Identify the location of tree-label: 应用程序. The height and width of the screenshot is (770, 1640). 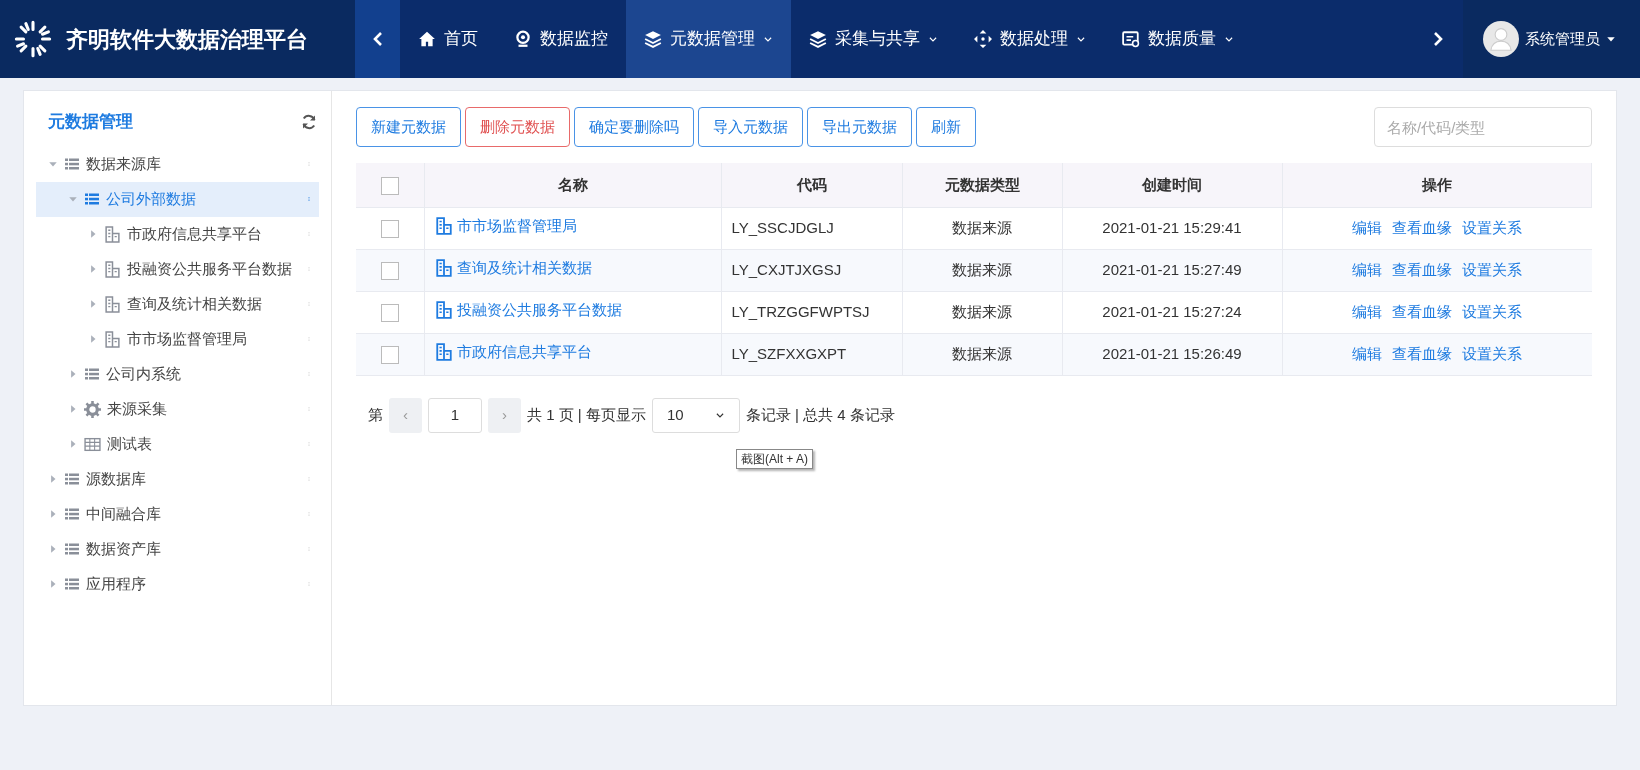
(116, 583).